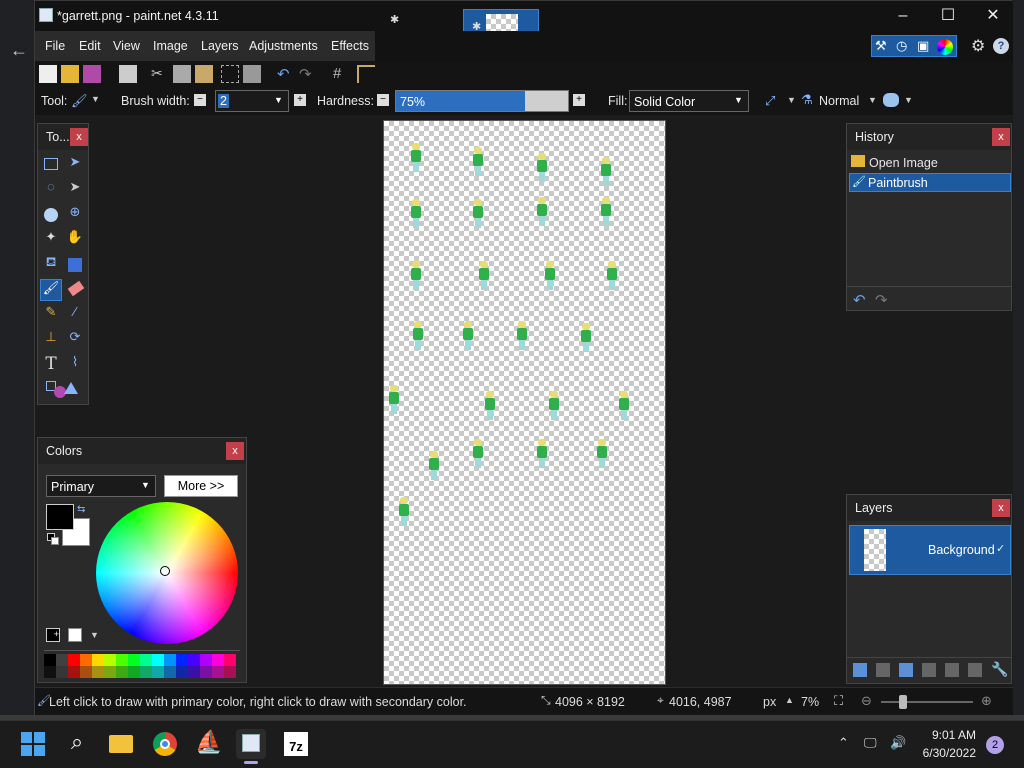  I want to click on chrome-icon, so click(165, 744).